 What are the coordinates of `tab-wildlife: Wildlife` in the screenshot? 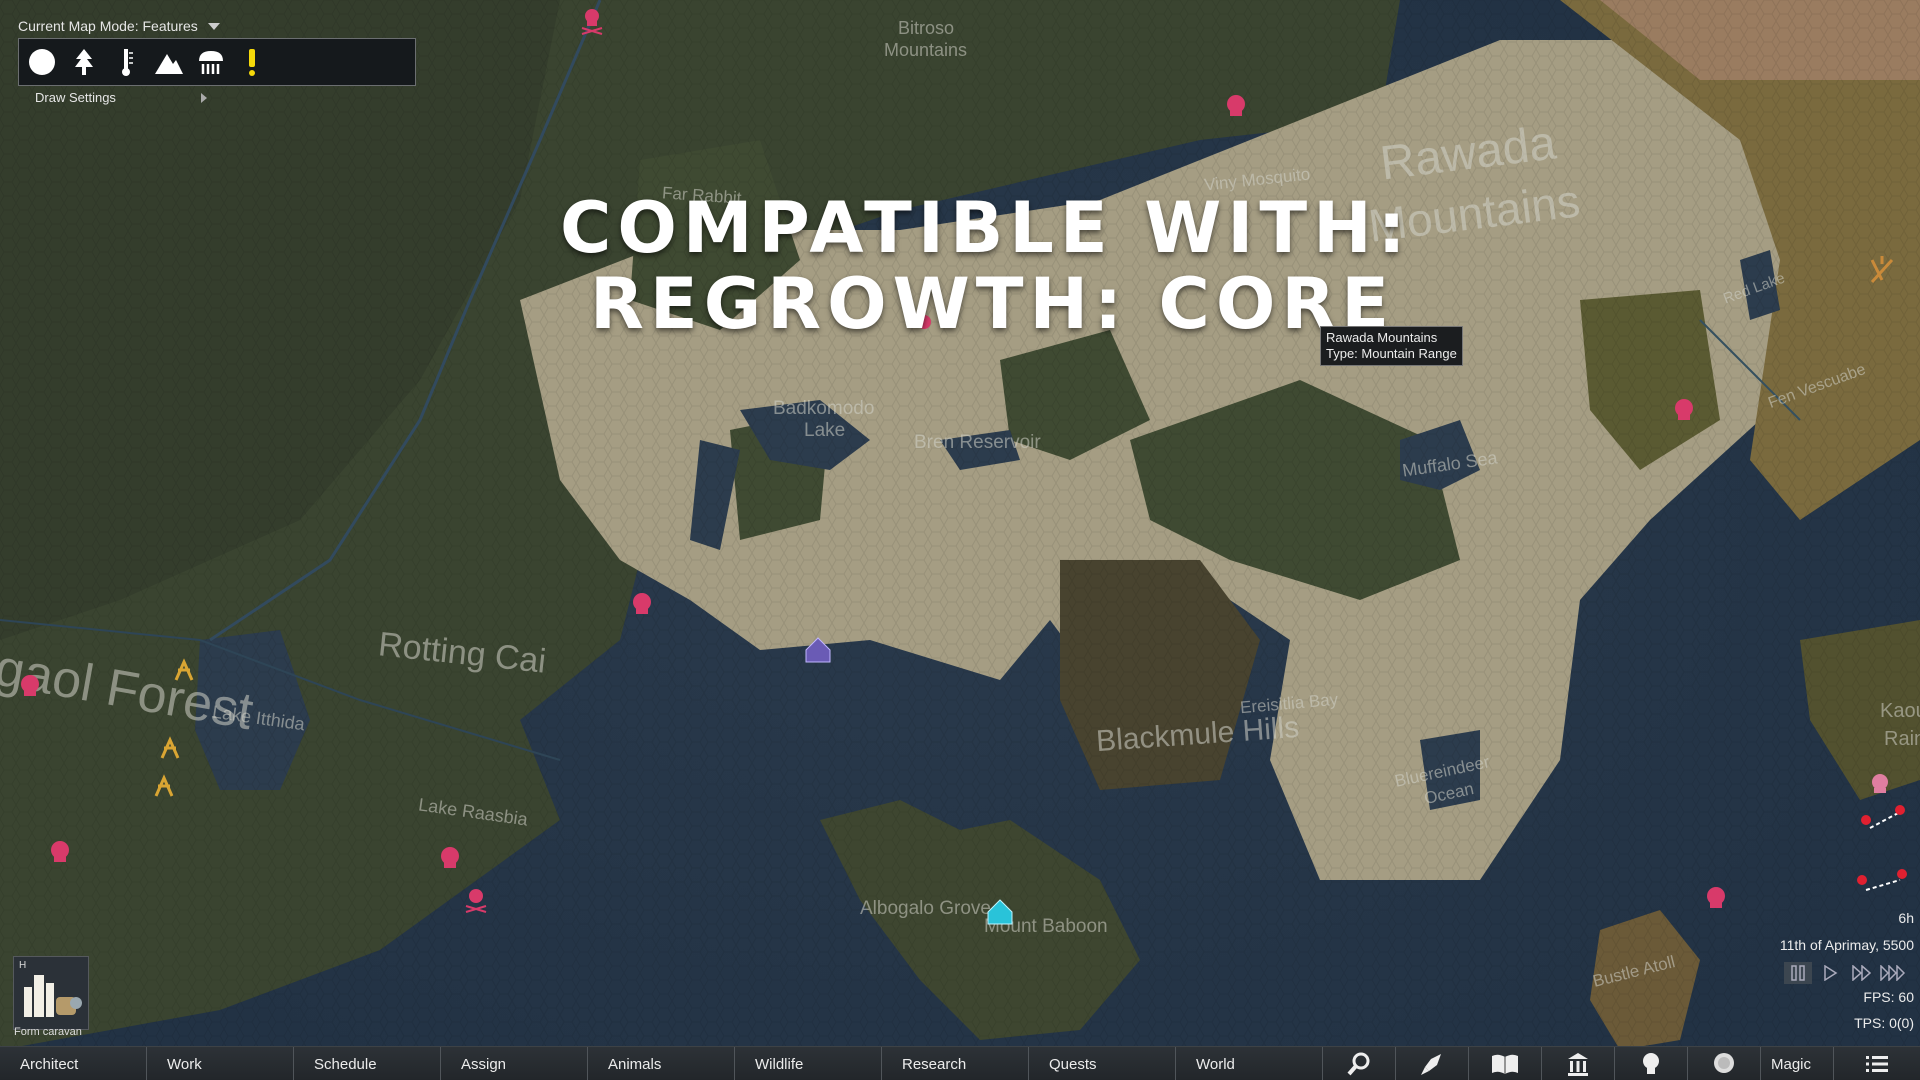 It's located at (808, 1063).